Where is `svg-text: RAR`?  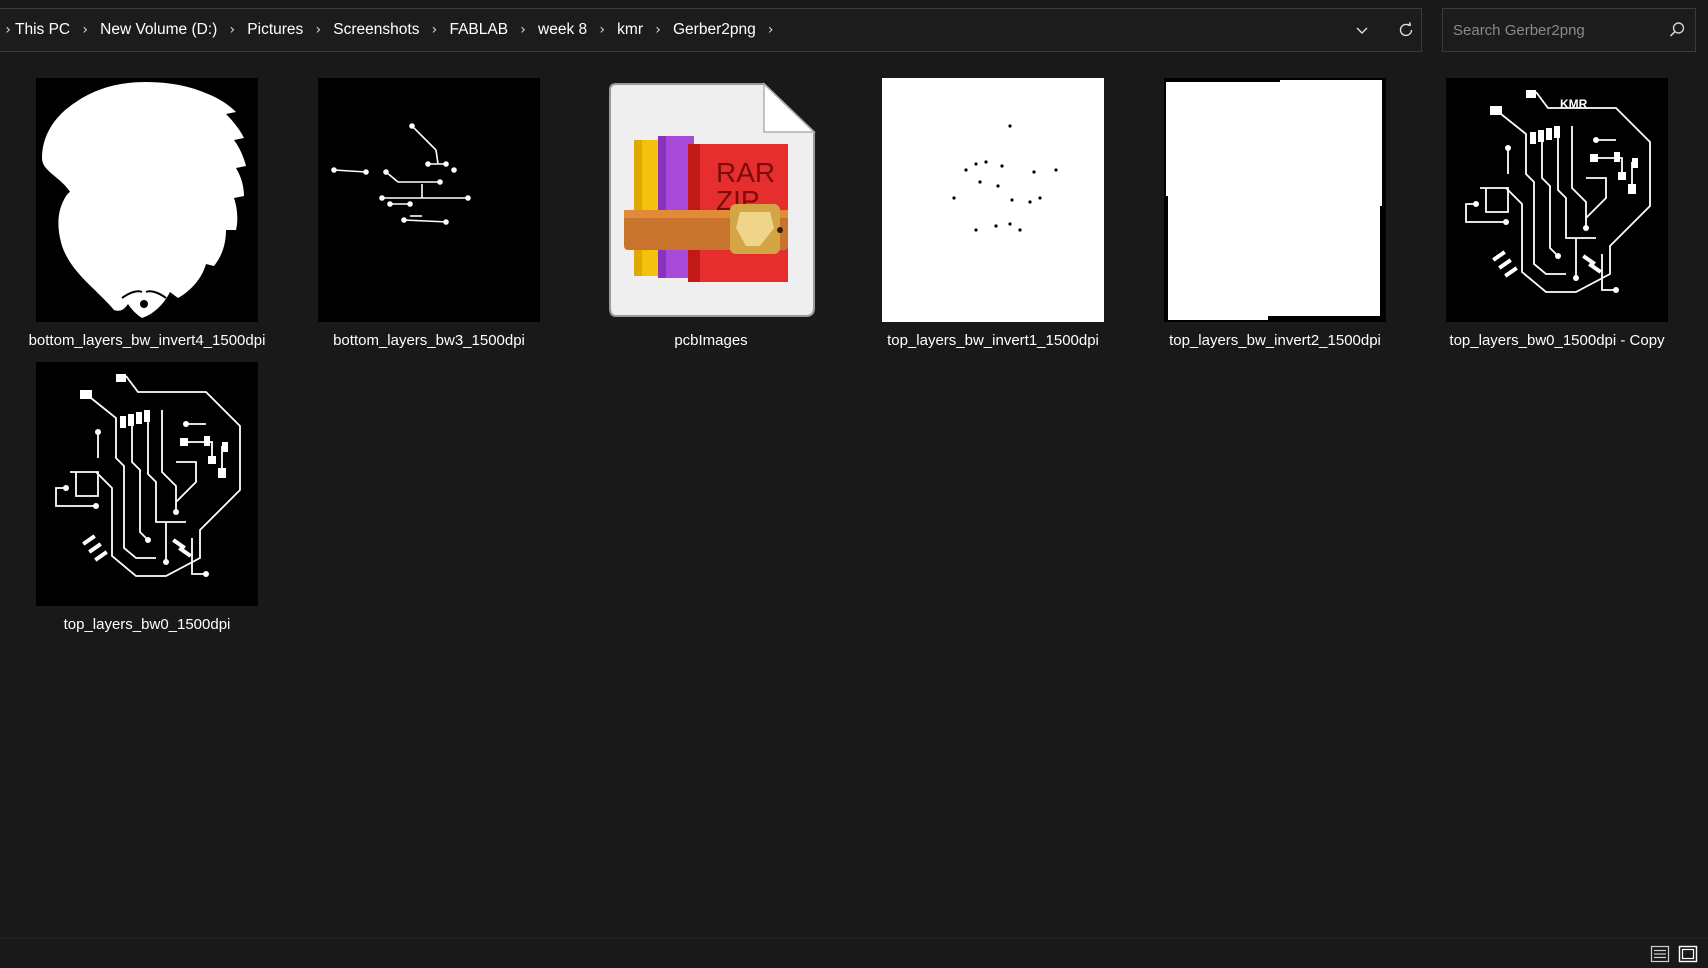
svg-text: RAR is located at coordinates (745, 172).